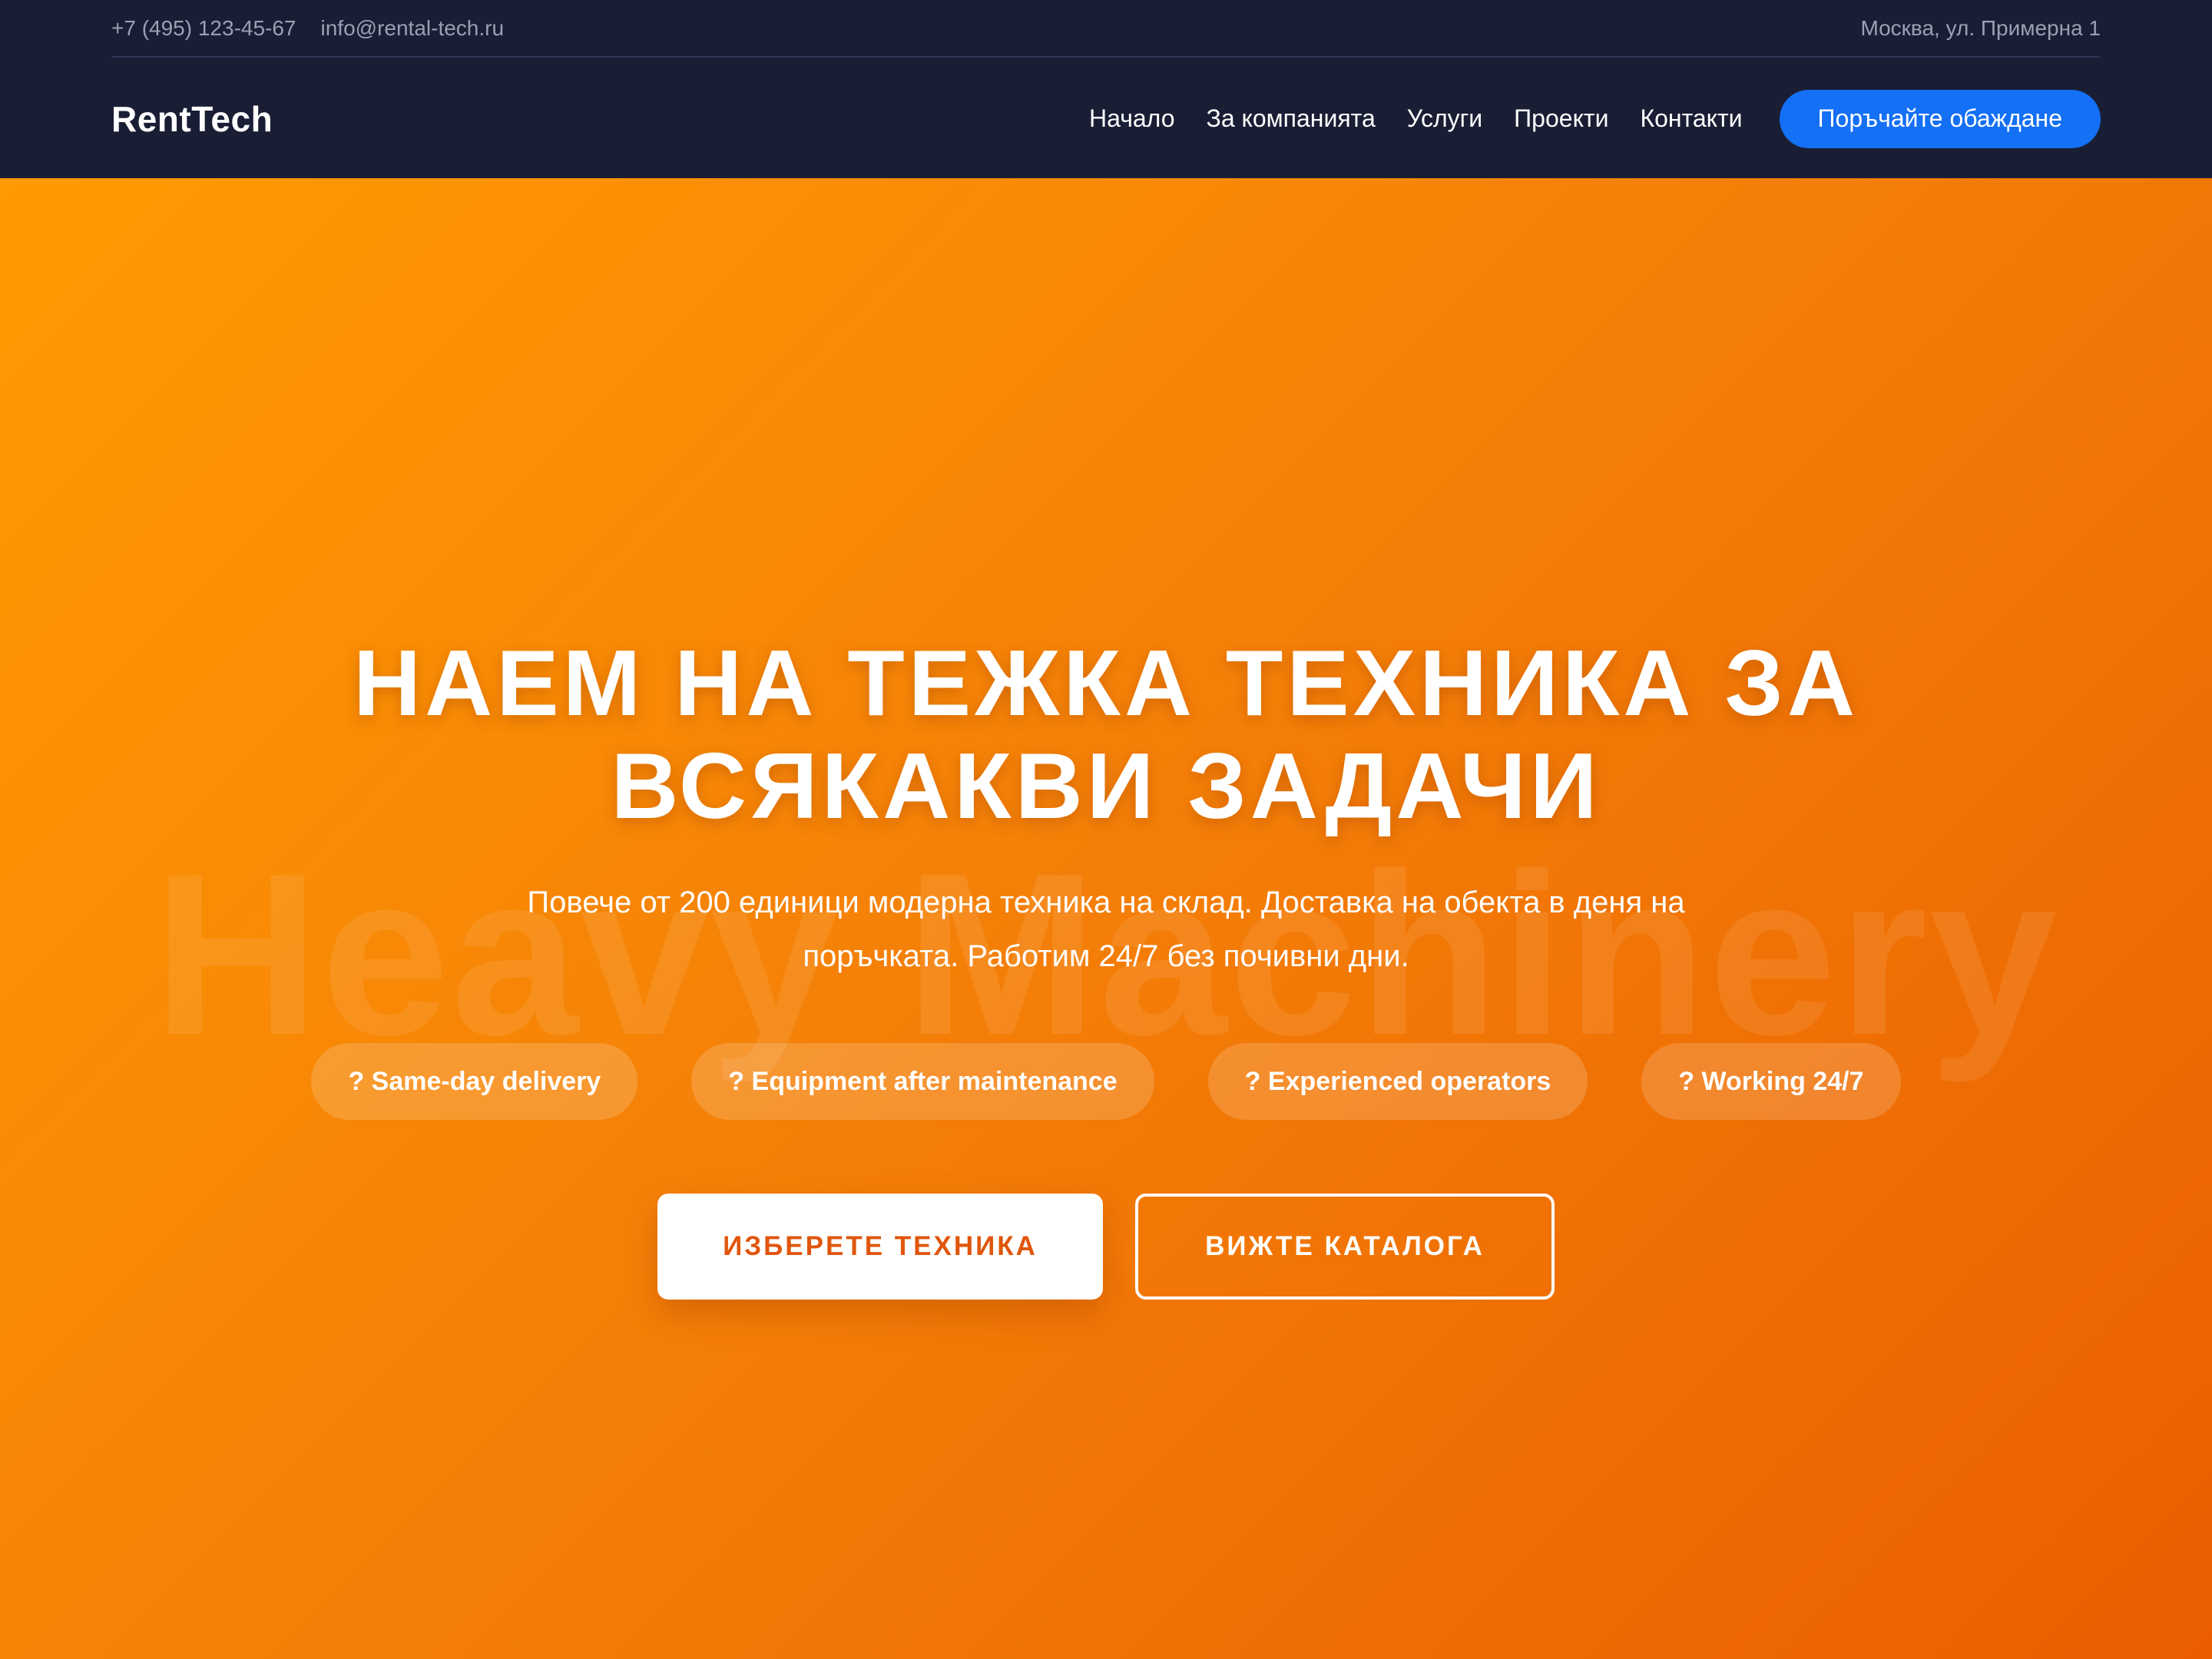  Describe the element at coordinates (1106, 683) in the screenshot. I see `hero-title-line-1: НАЕМ НА ТЕЖКА ТЕХНИКА ЗА` at that location.